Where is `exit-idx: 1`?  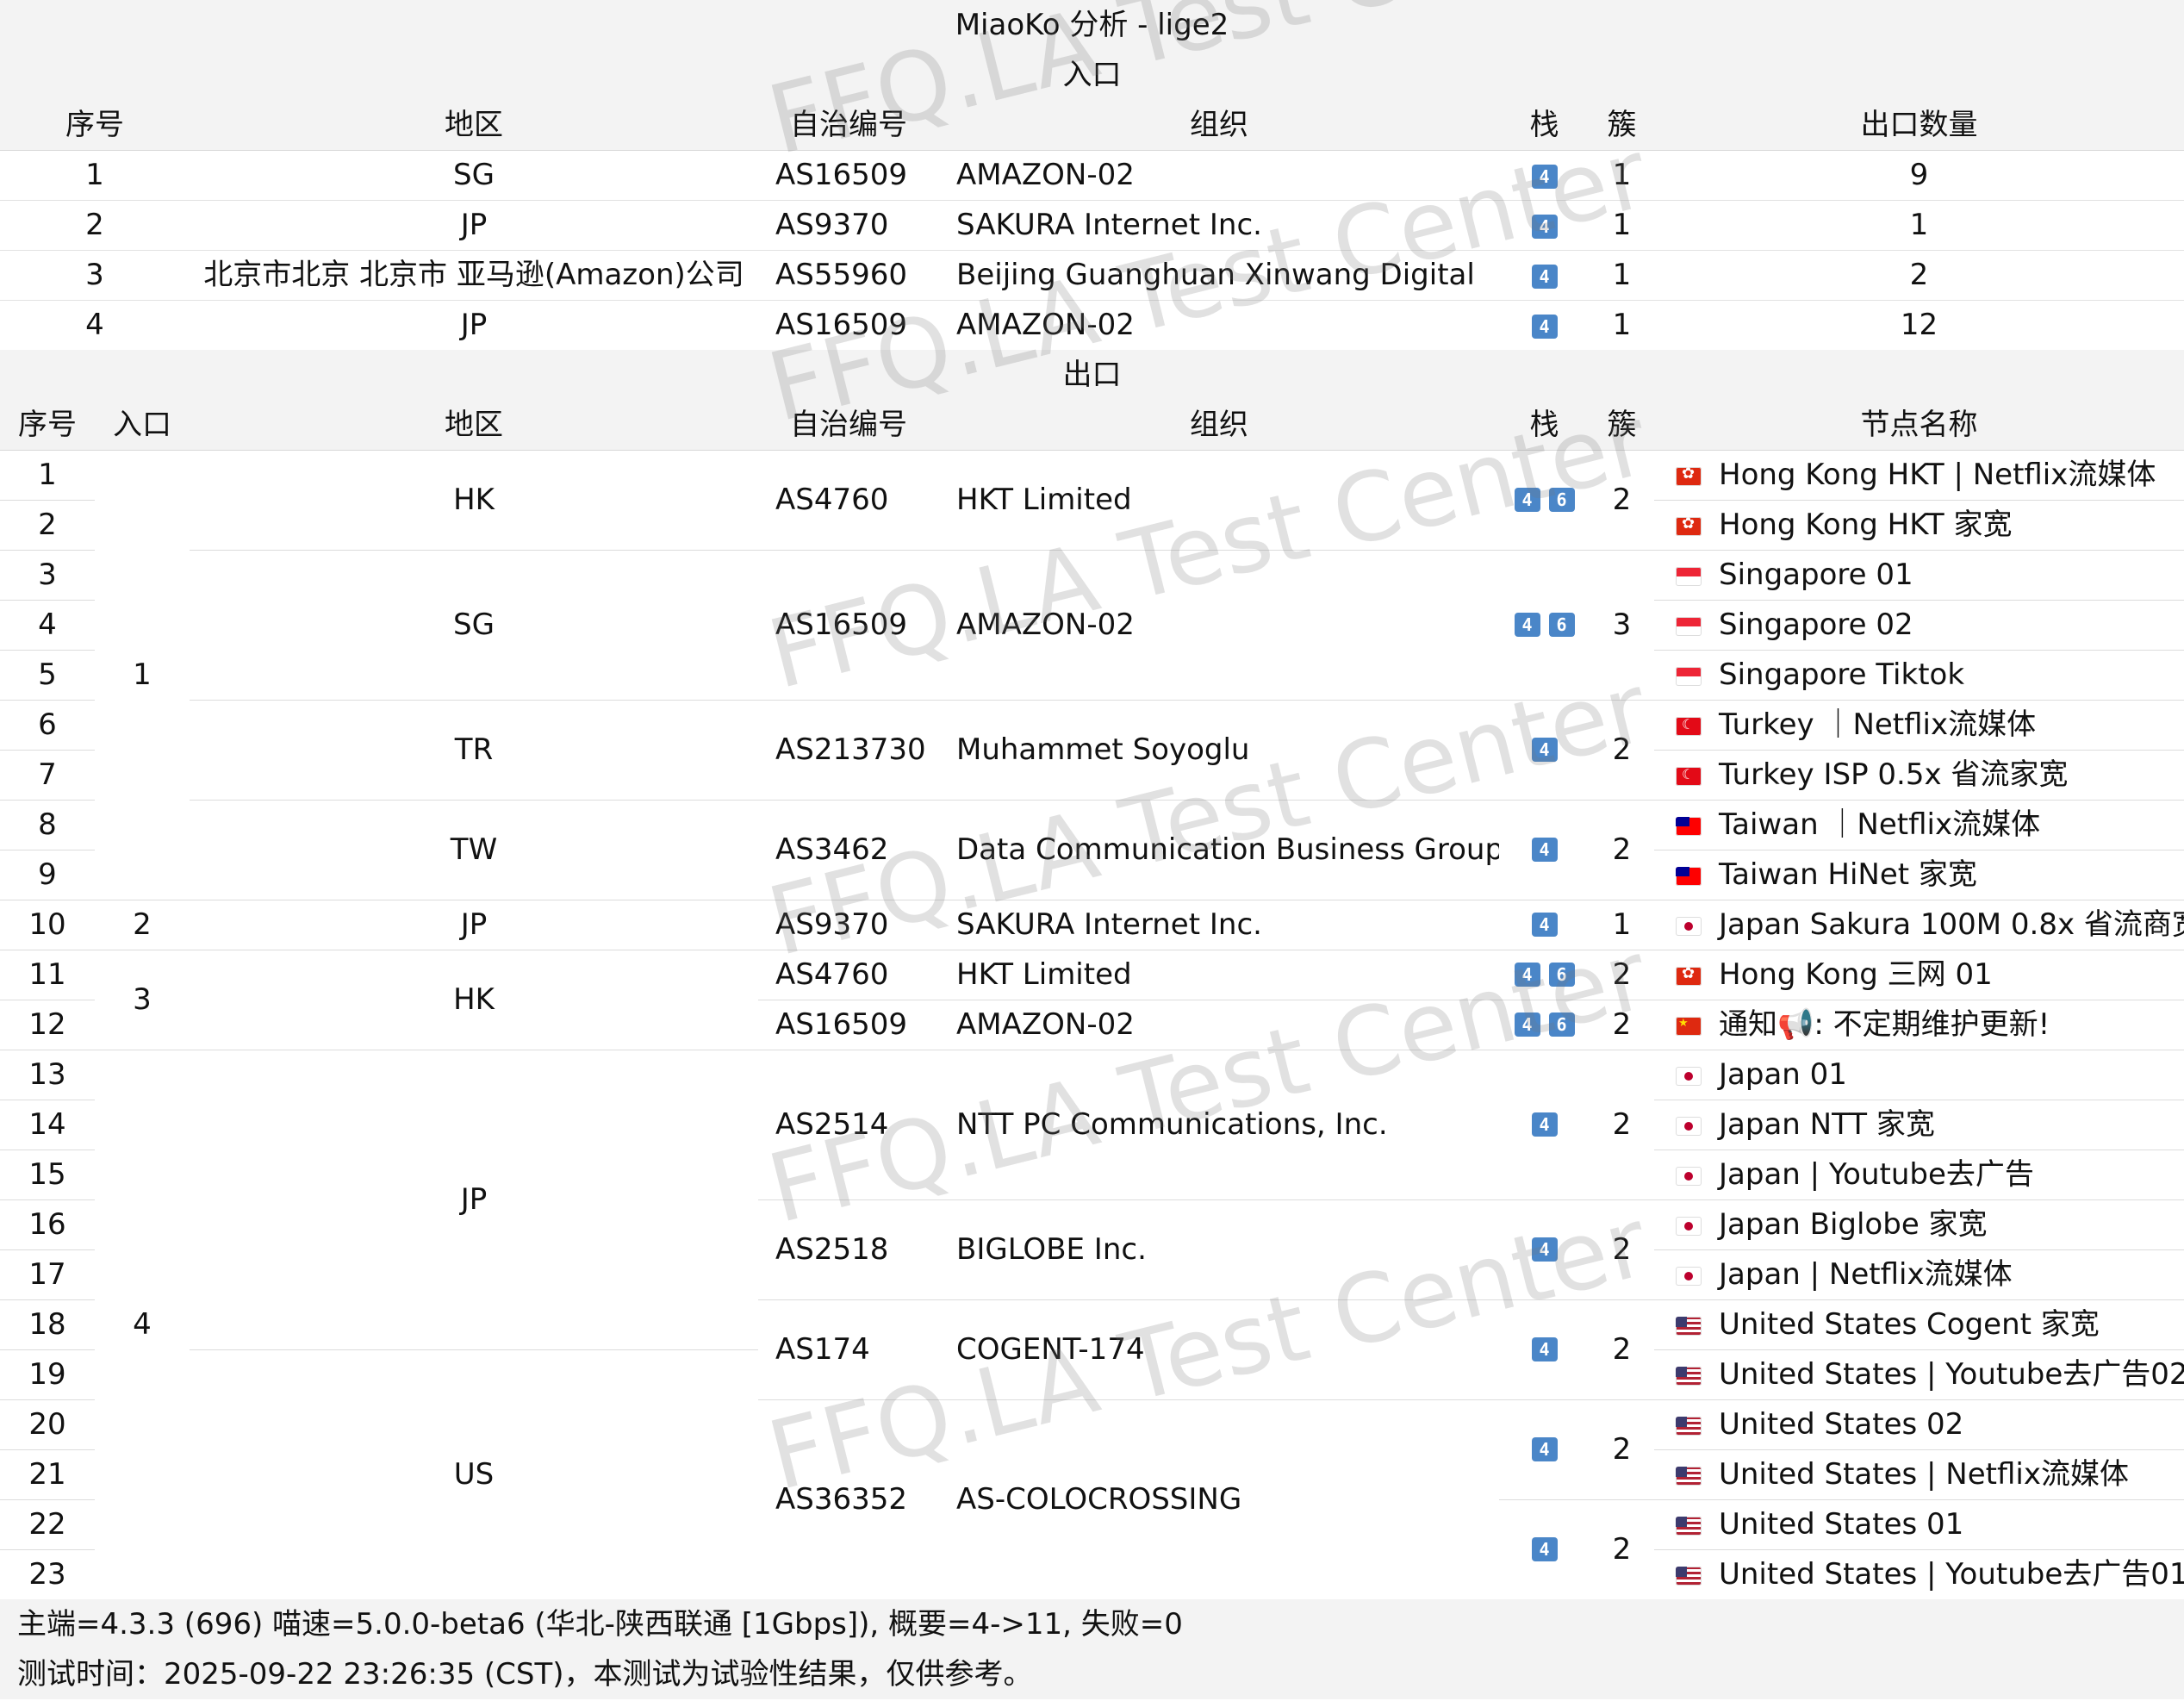
exit-idx: 1 is located at coordinates (48, 475).